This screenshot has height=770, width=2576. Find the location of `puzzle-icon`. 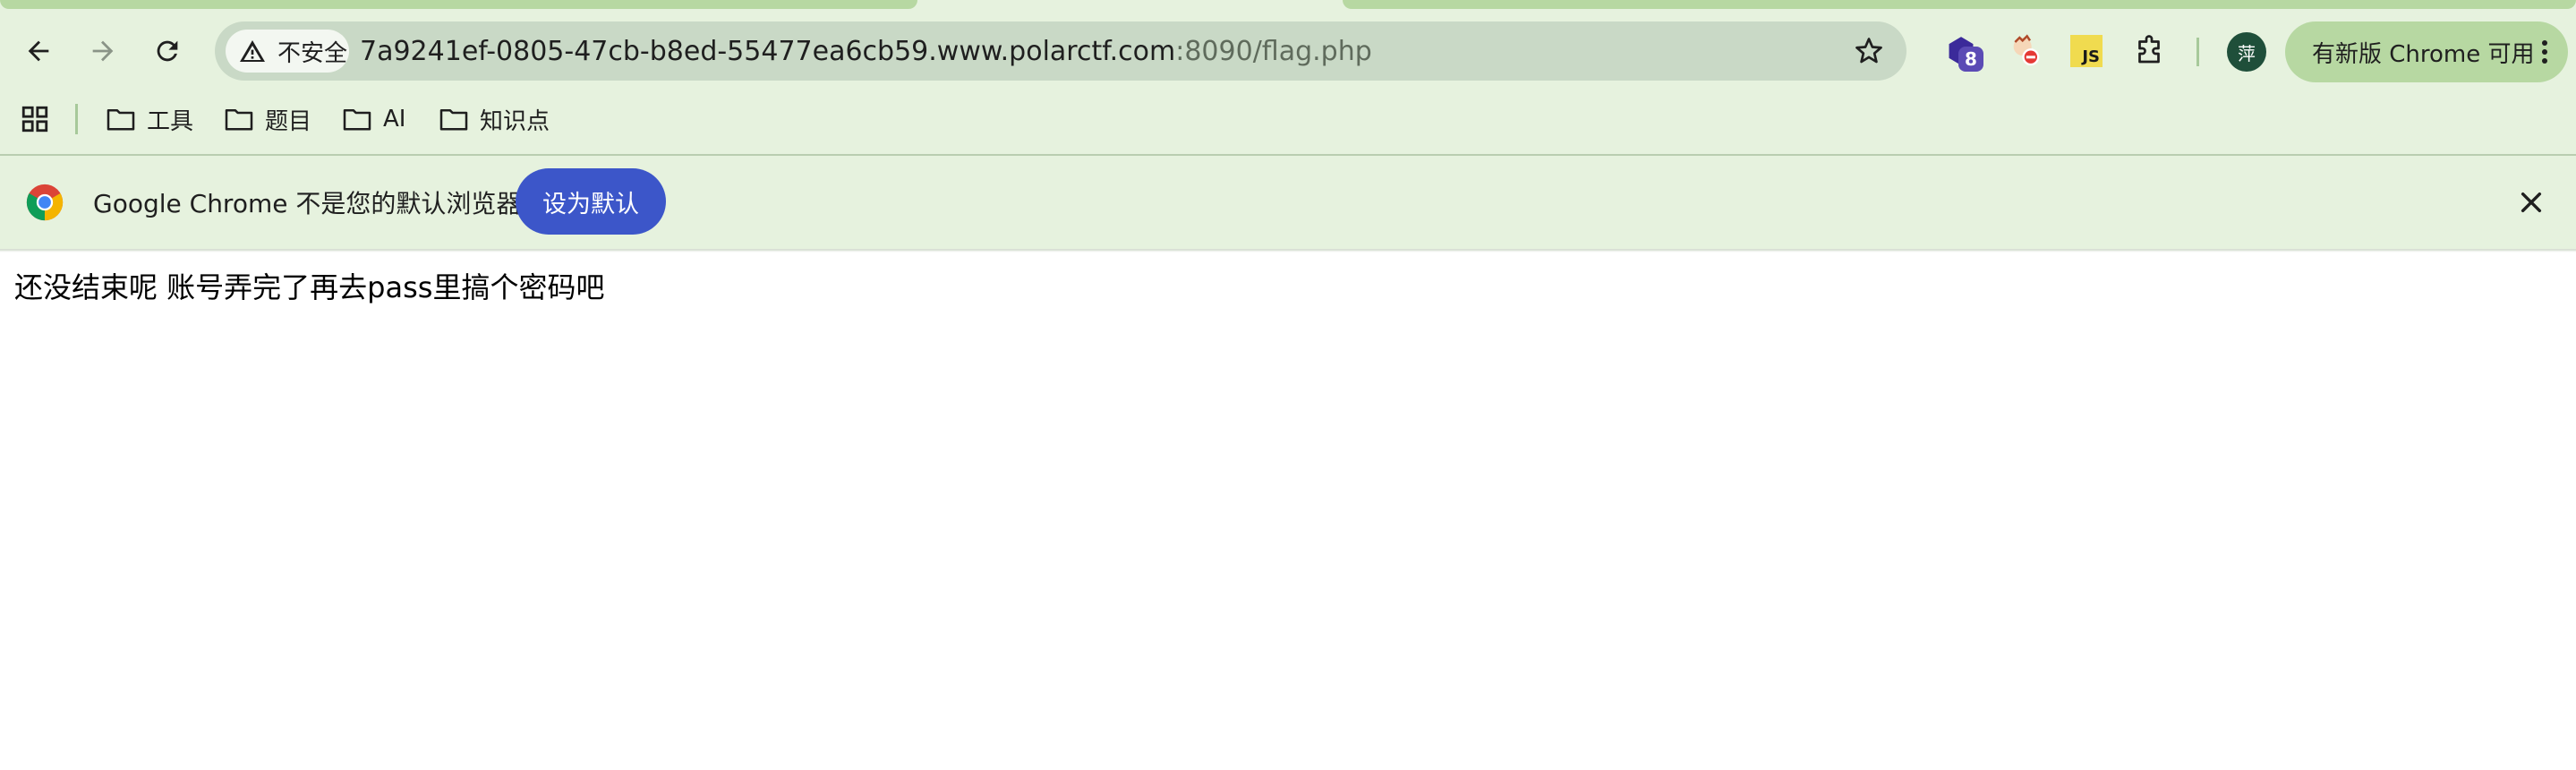

puzzle-icon is located at coordinates (2149, 49).